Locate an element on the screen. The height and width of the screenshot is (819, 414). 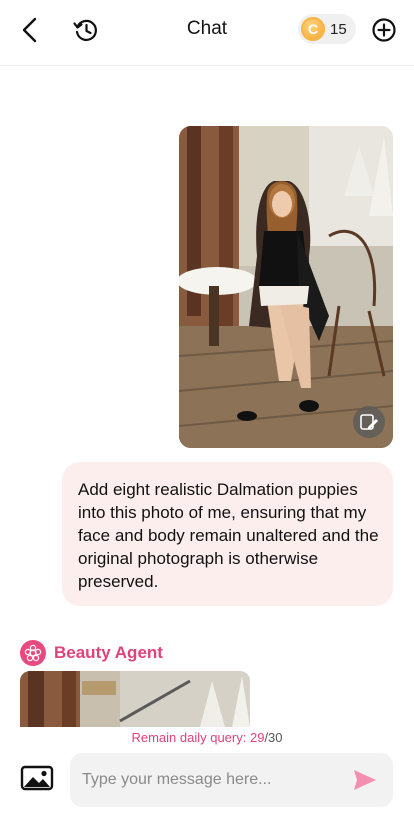
quota-label: Remain daily query: is located at coordinates (190, 737).